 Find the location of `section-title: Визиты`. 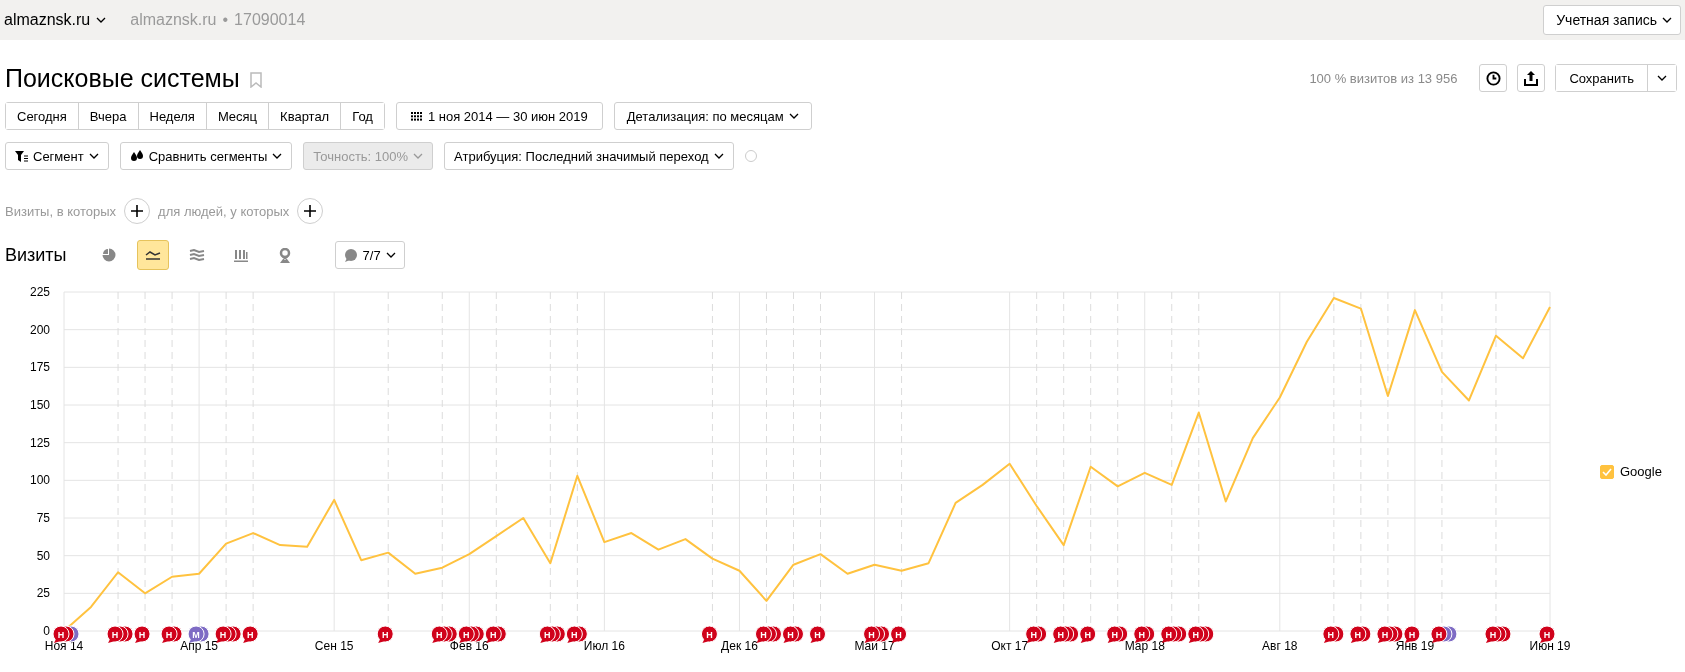

section-title: Визиты is located at coordinates (36, 255).